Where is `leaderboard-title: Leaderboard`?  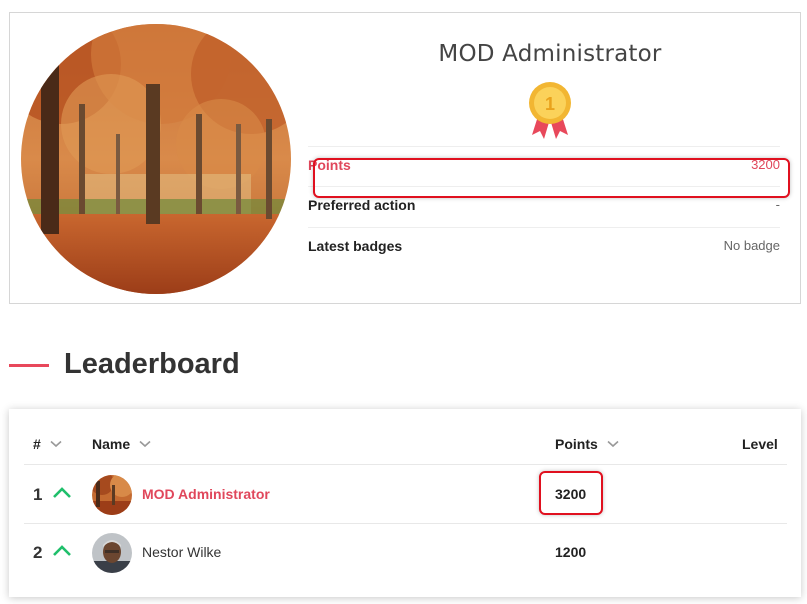
leaderboard-title: Leaderboard is located at coordinates (152, 364).